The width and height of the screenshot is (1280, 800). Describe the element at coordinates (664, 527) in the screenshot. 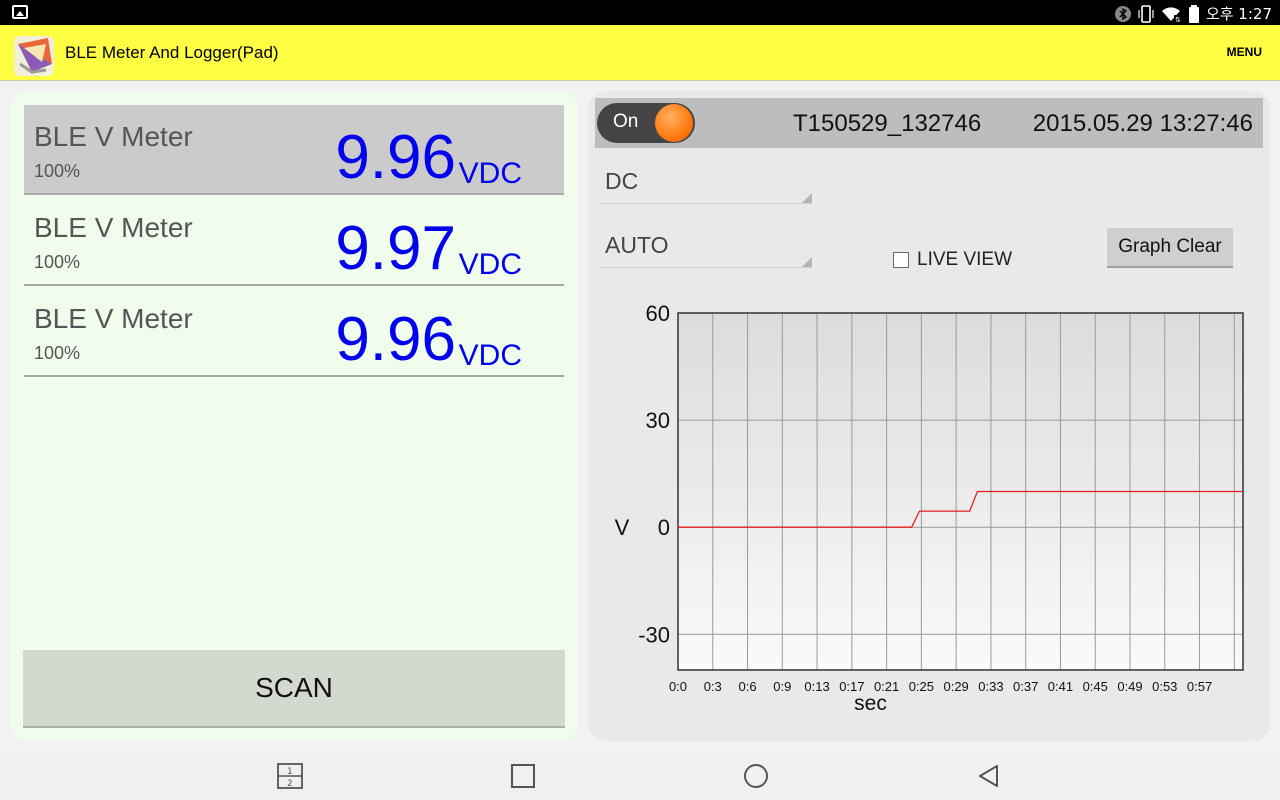

I see `y-tick-label: 0` at that location.